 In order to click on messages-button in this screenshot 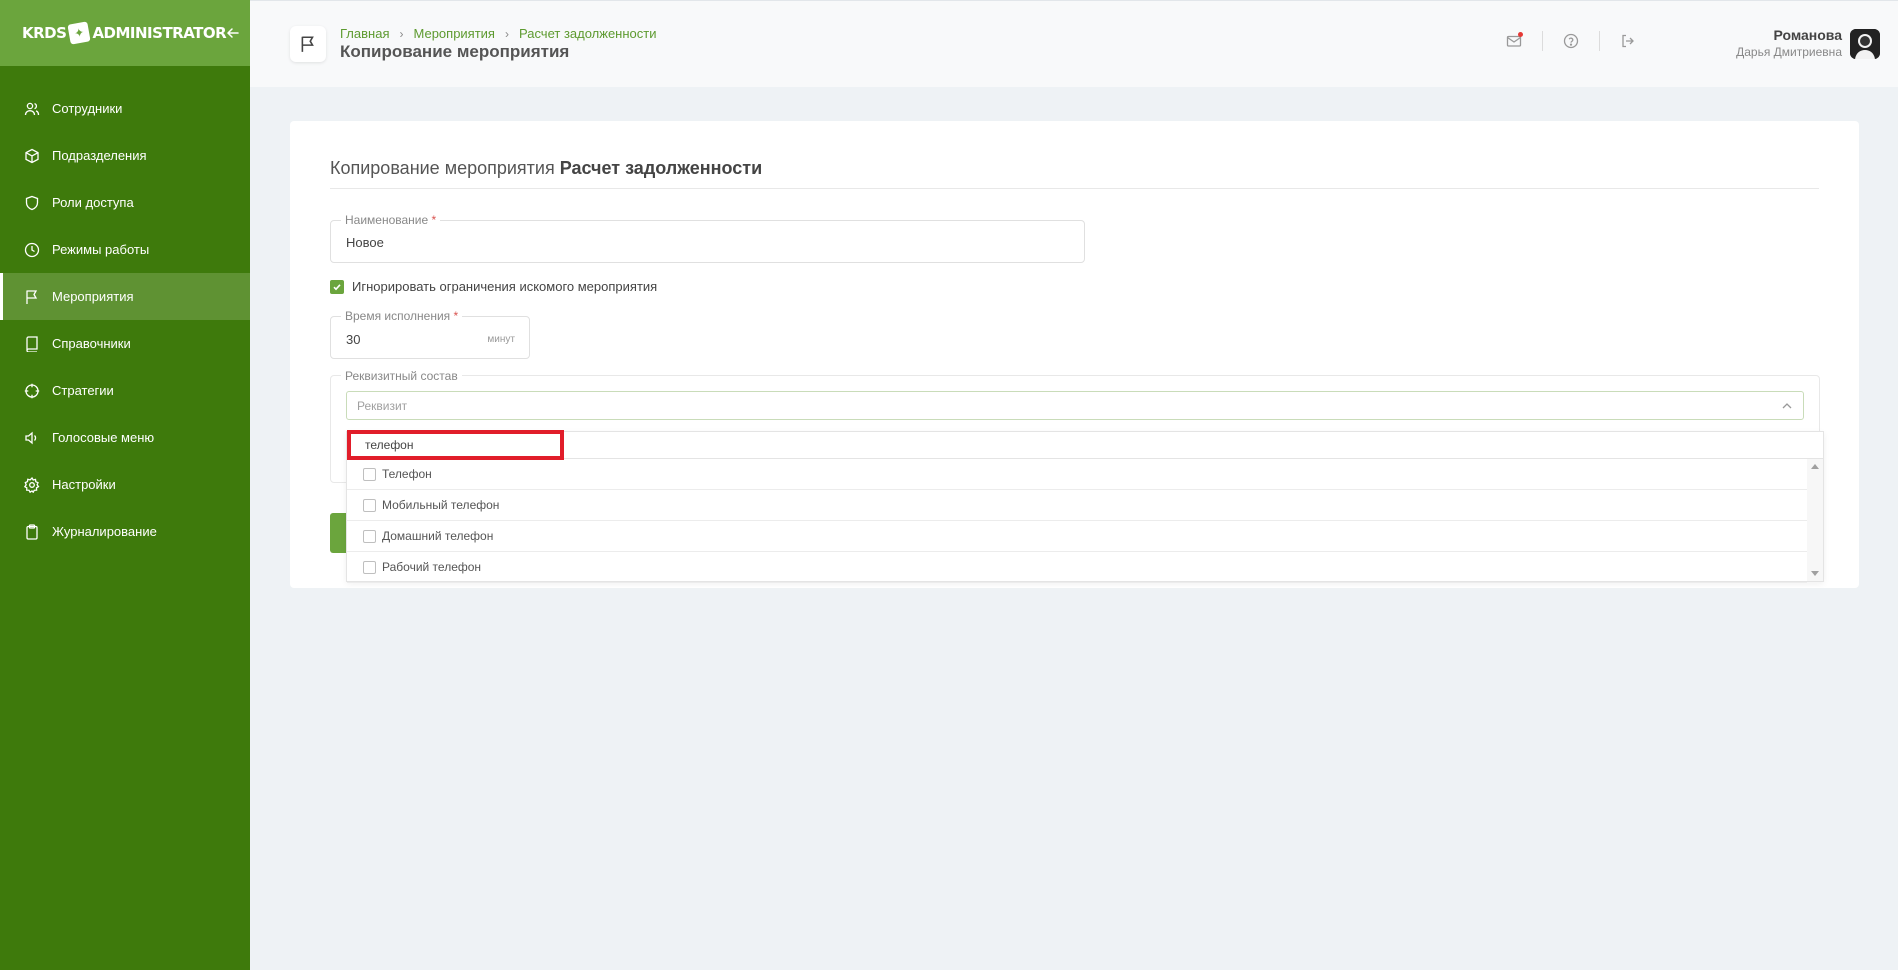, I will do `click(1514, 41)`.